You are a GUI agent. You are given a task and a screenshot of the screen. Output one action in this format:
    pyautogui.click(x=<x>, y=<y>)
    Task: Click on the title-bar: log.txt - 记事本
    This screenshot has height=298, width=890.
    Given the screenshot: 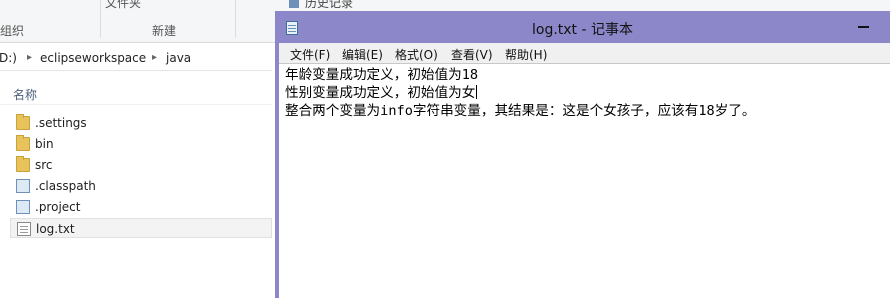 What is the action you would take?
    pyautogui.click(x=582, y=27)
    